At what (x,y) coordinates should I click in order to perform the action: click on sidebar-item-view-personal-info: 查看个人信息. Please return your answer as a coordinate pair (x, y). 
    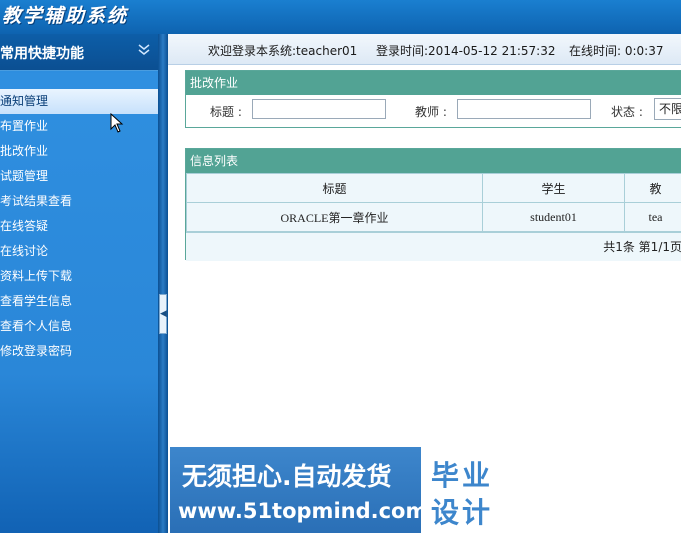
    Looking at the image, I should click on (79, 326).